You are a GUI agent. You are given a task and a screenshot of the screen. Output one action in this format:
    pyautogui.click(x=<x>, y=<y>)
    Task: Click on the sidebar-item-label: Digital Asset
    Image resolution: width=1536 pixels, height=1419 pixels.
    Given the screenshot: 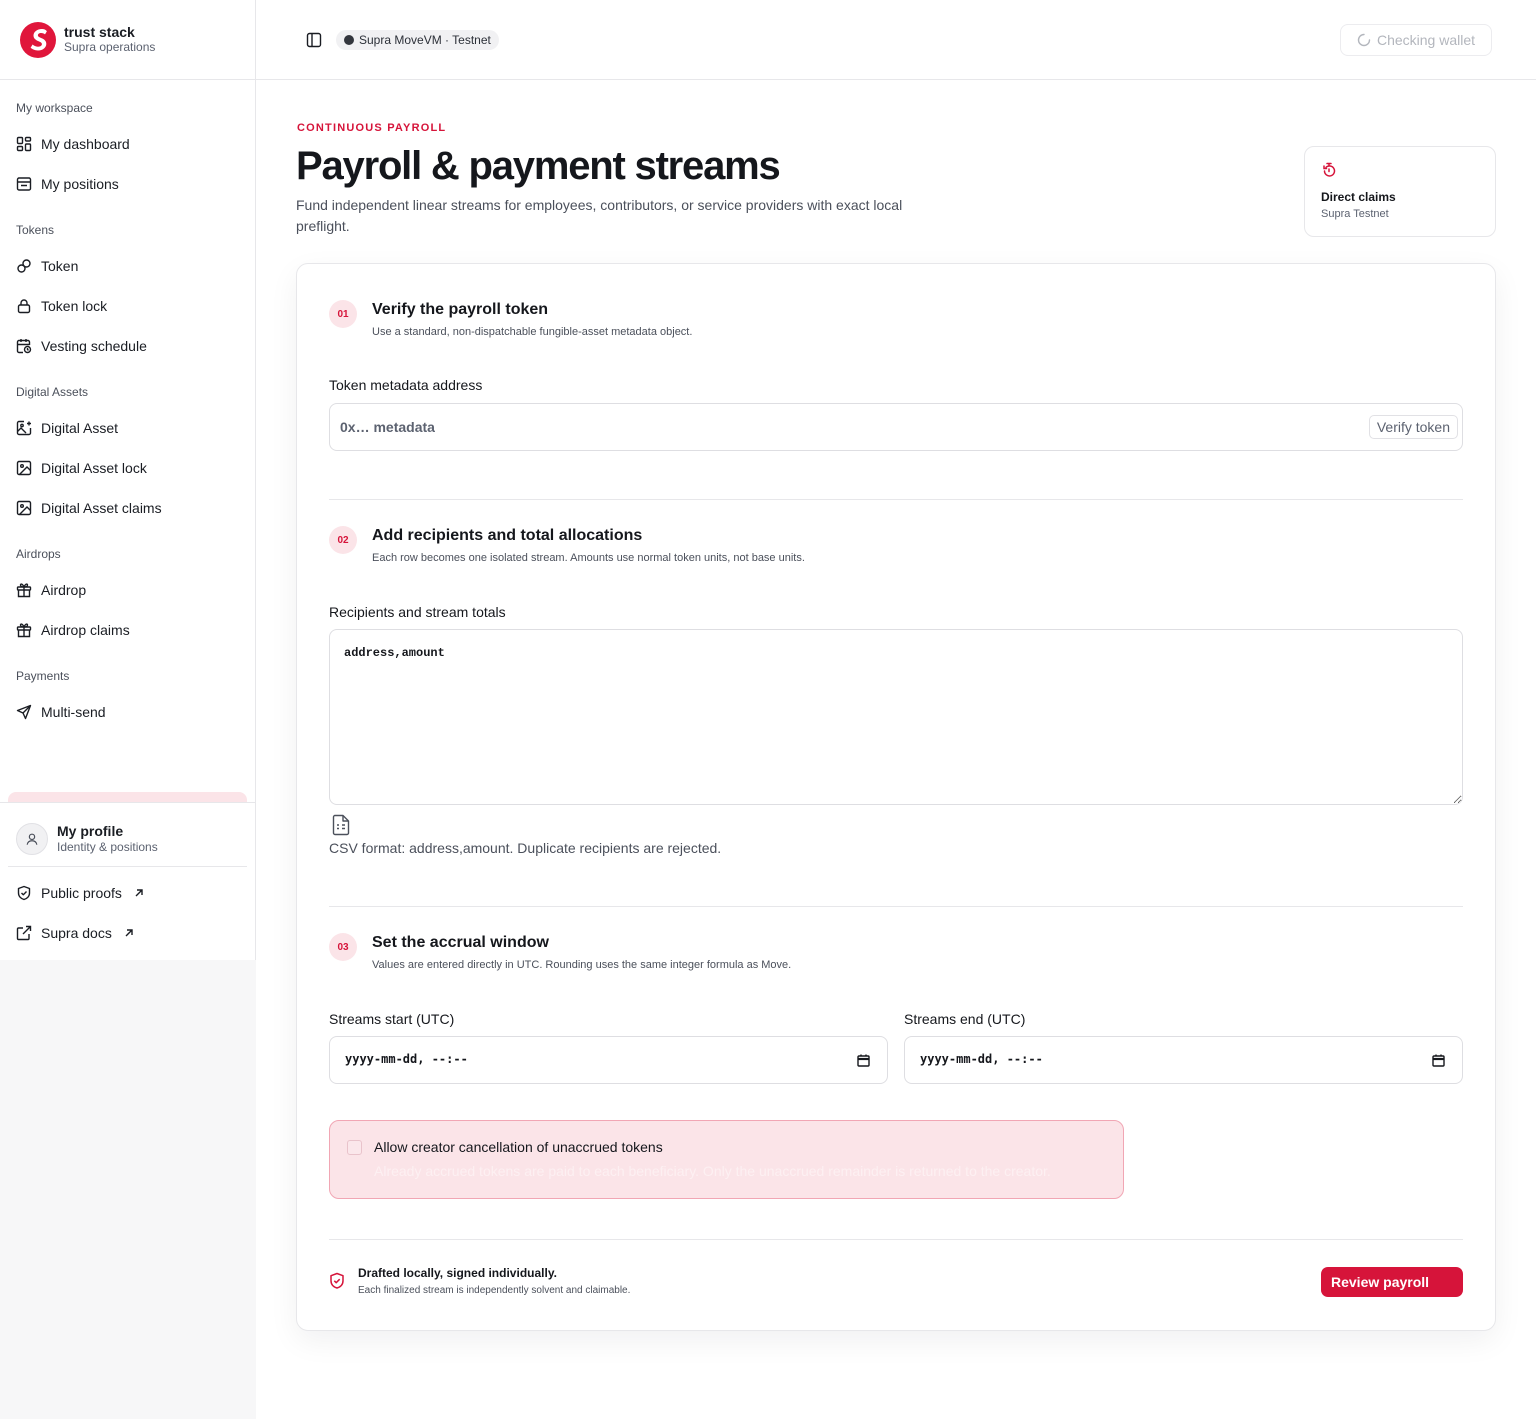 What is the action you would take?
    pyautogui.click(x=80, y=428)
    